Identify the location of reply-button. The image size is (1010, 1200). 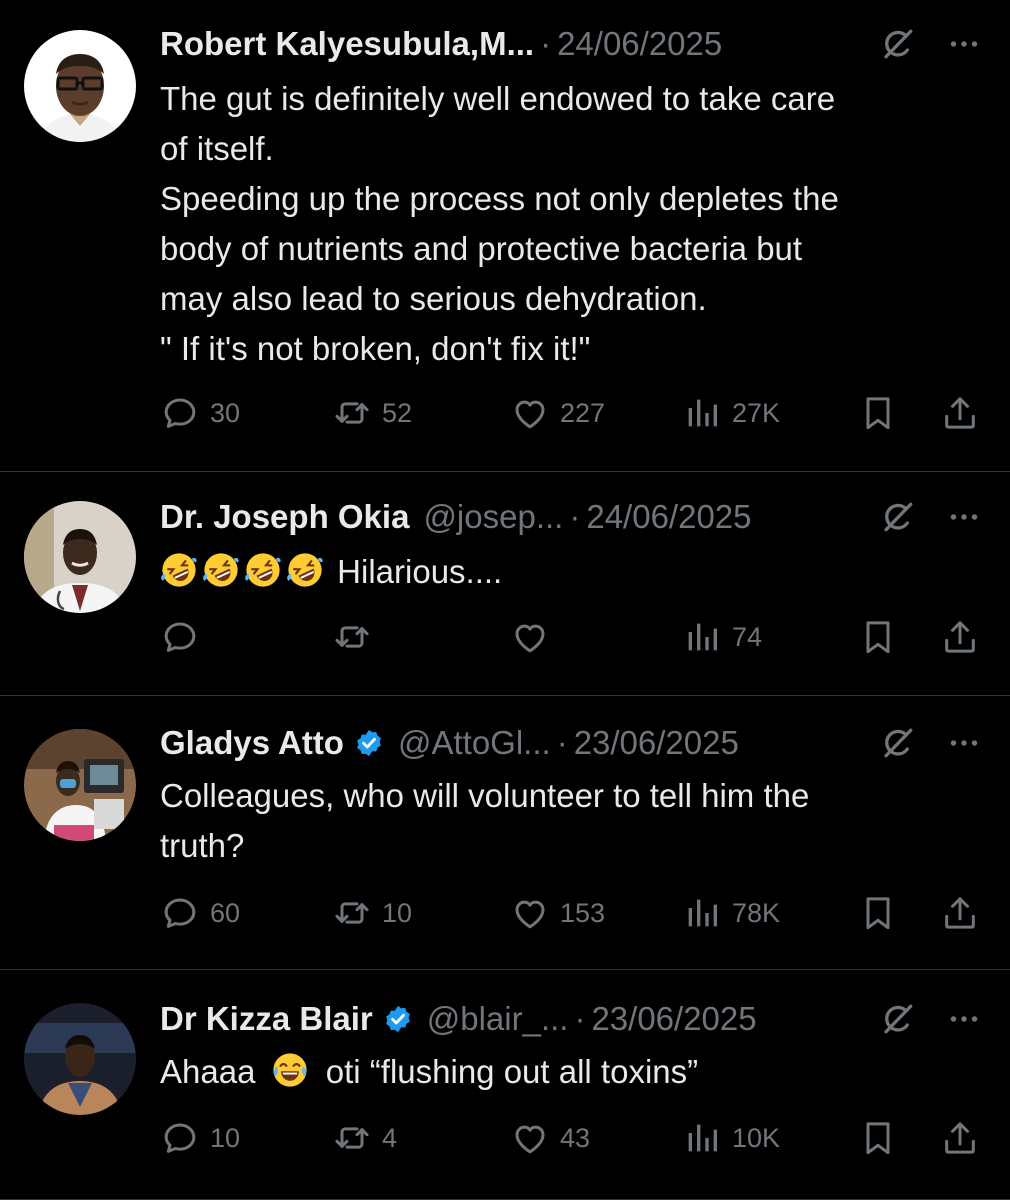
(180, 637).